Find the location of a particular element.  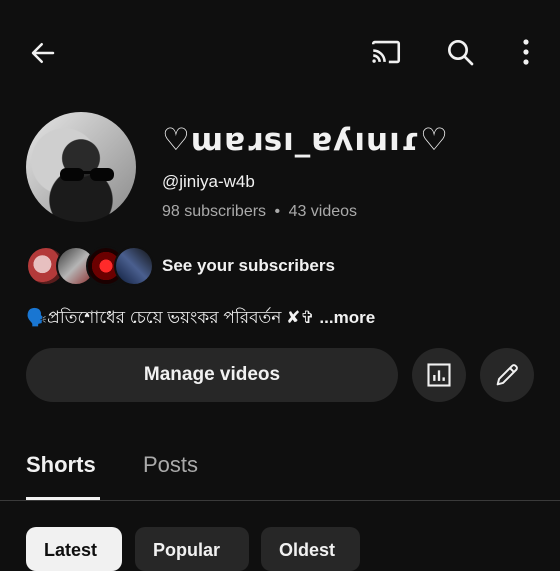

manage-videos-button: Manage videos is located at coordinates (212, 375).